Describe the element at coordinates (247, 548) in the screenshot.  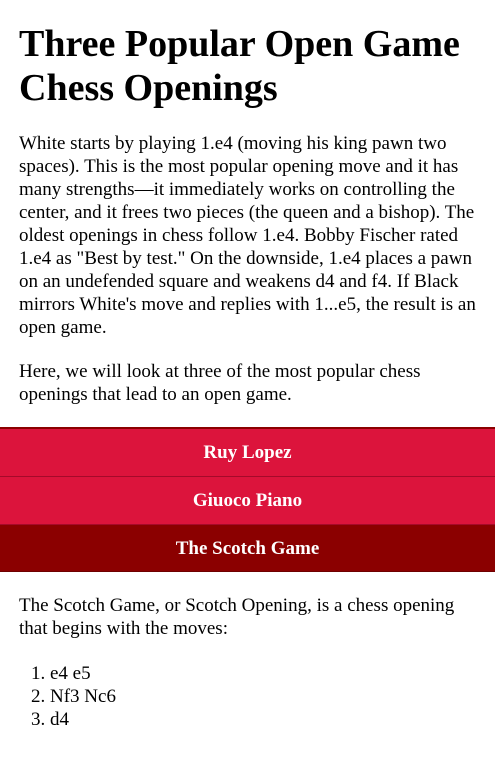
I see `tab-scotch-game: The Scotch Game` at that location.